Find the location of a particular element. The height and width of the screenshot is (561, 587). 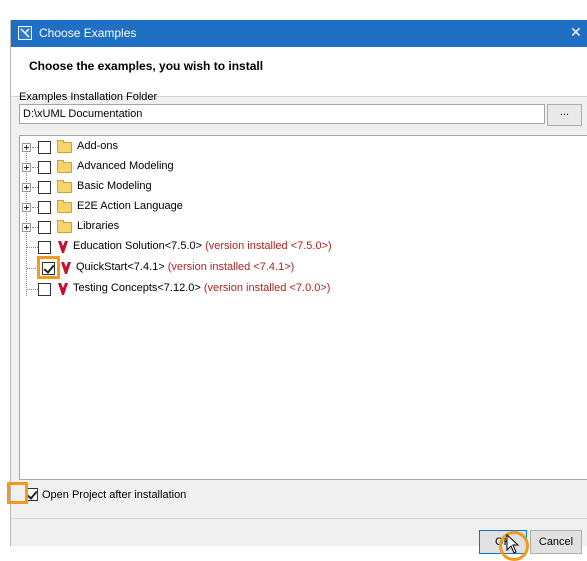

tree-item-label: Add-ons is located at coordinates (97, 146).